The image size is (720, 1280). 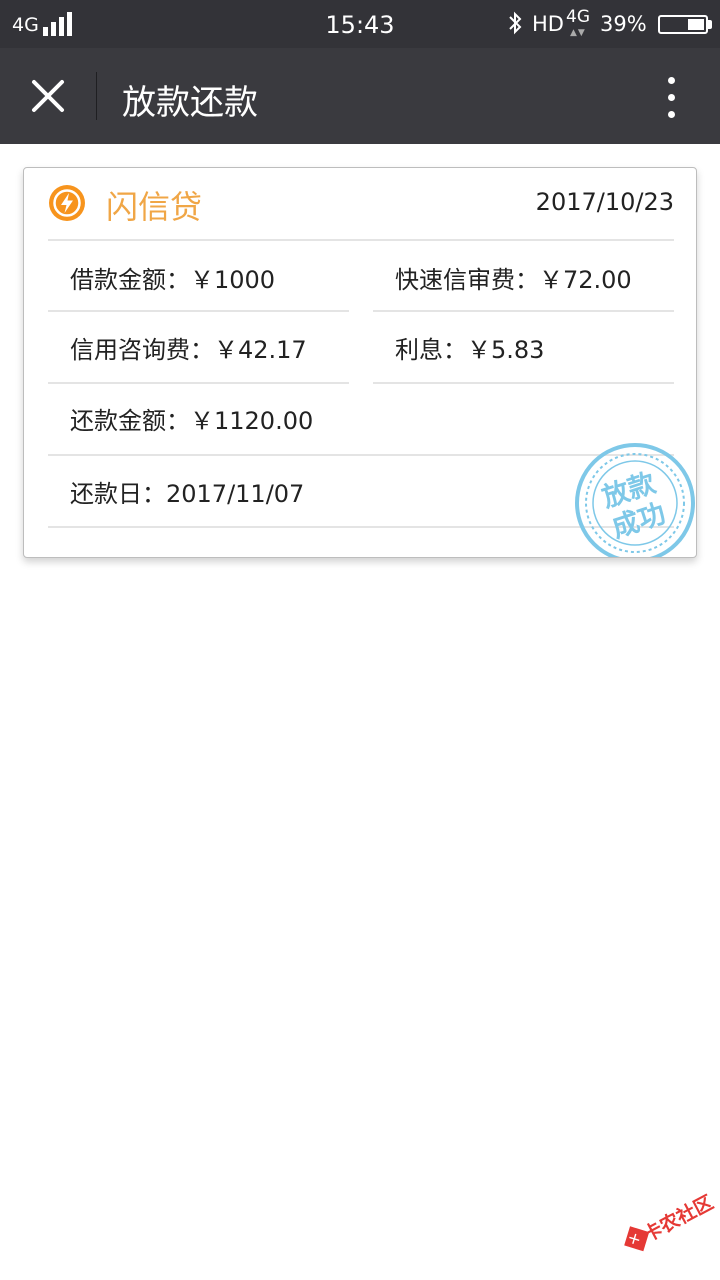 What do you see at coordinates (192, 421) in the screenshot?
I see `repay-amount: 还款金额：￥1120.00` at bounding box center [192, 421].